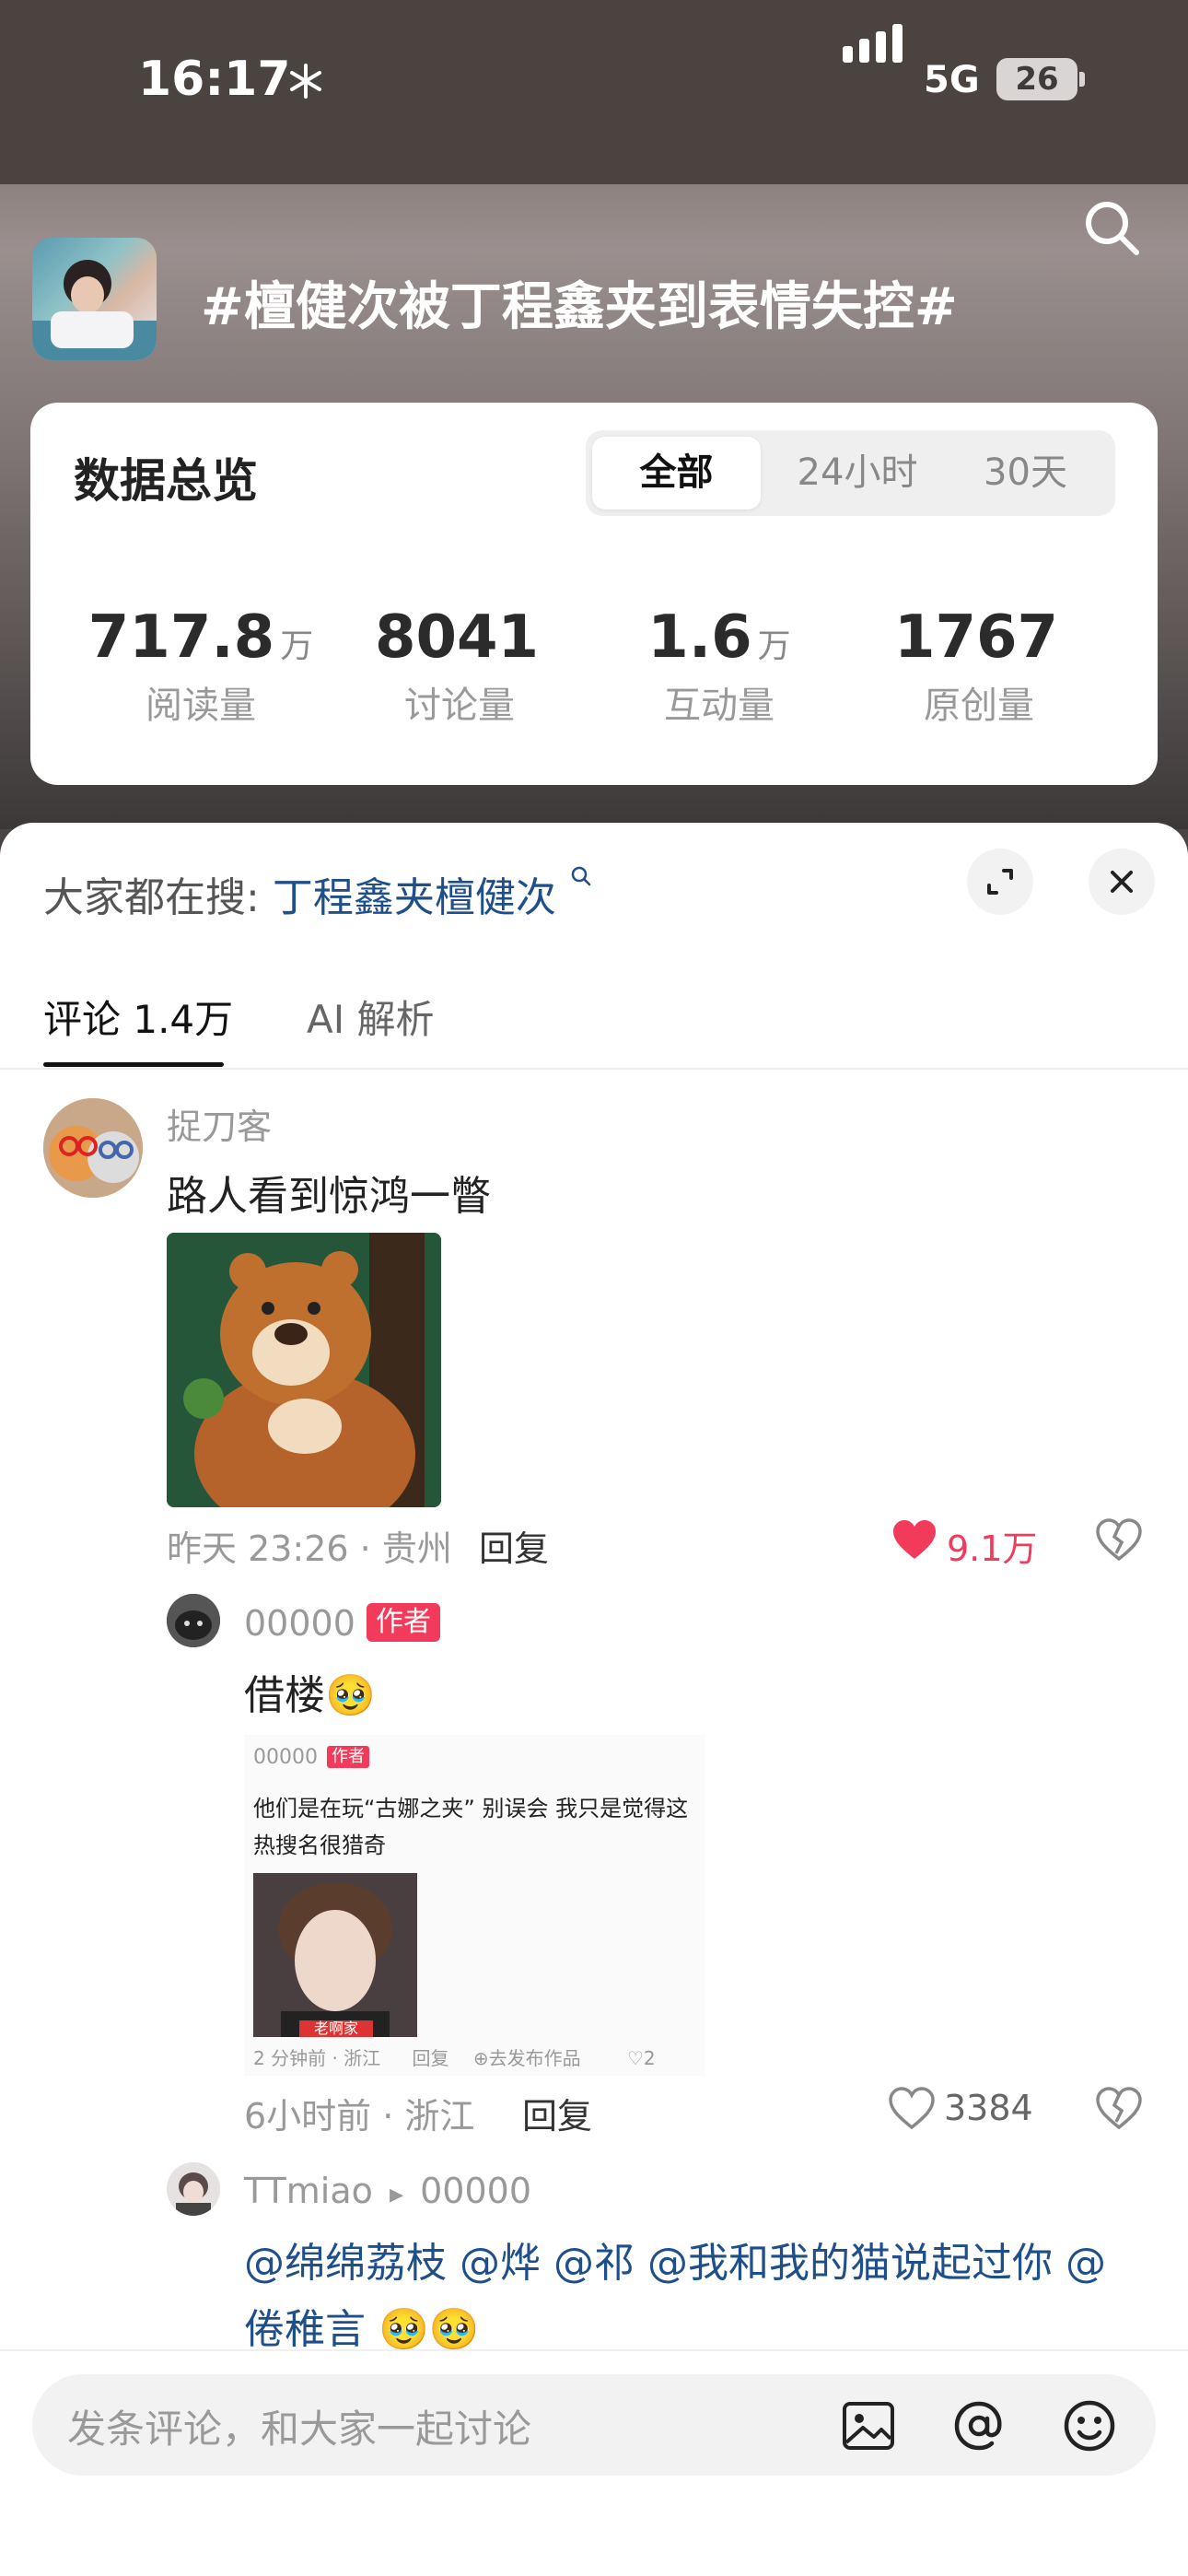  Describe the element at coordinates (359, 2116) in the screenshot. I see `reply-meta: 6小时前 · 浙江` at that location.